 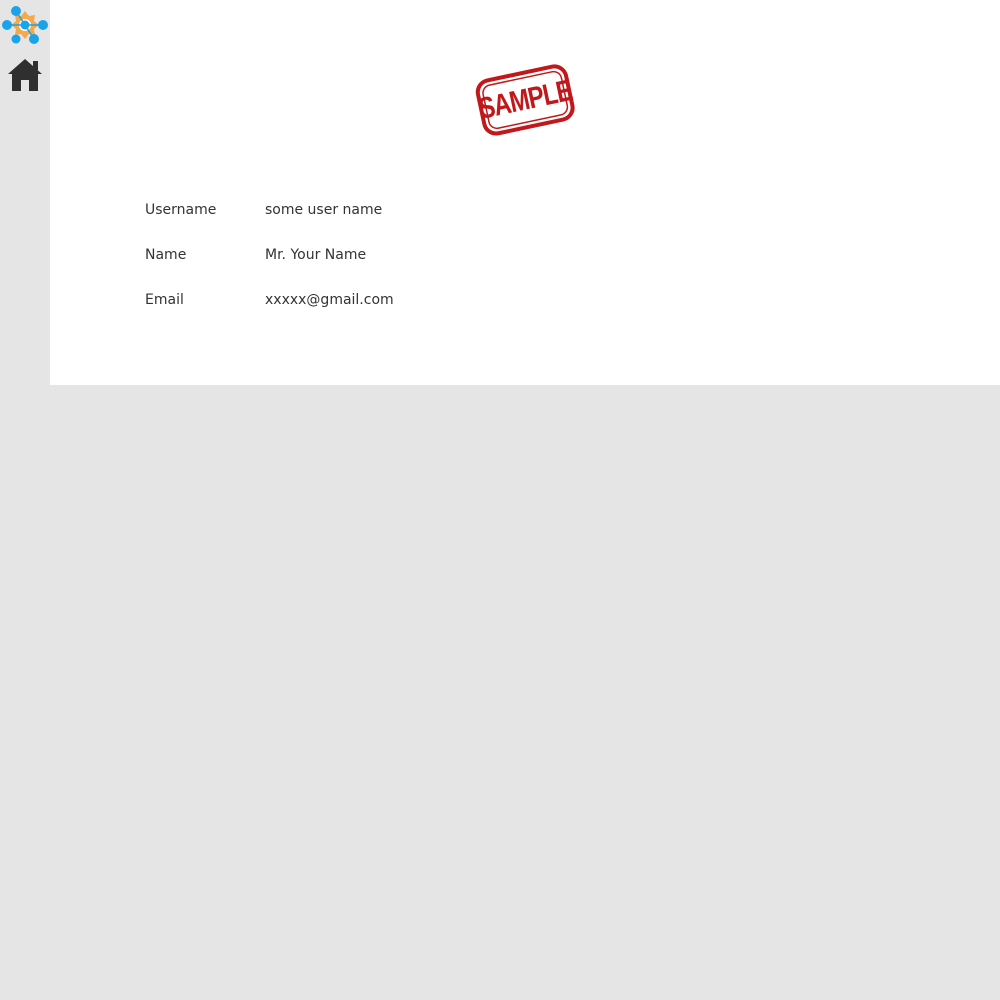 What do you see at coordinates (324, 210) in the screenshot?
I see `username-value: some user name` at bounding box center [324, 210].